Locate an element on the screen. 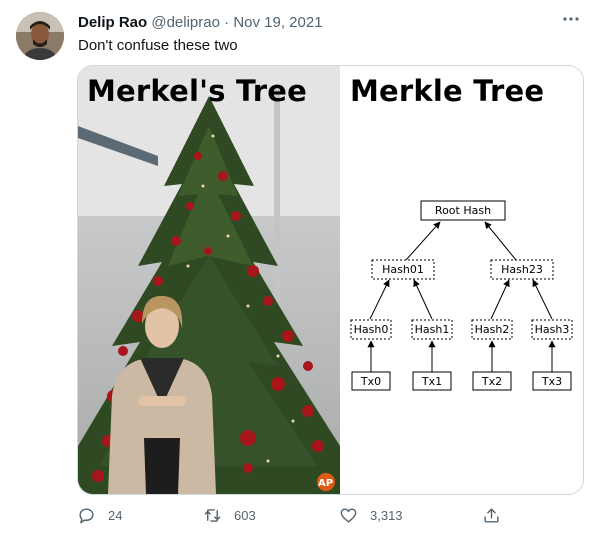 Image resolution: width=598 pixels, height=536 pixels. svg-text: Tx0 is located at coordinates (370, 381).